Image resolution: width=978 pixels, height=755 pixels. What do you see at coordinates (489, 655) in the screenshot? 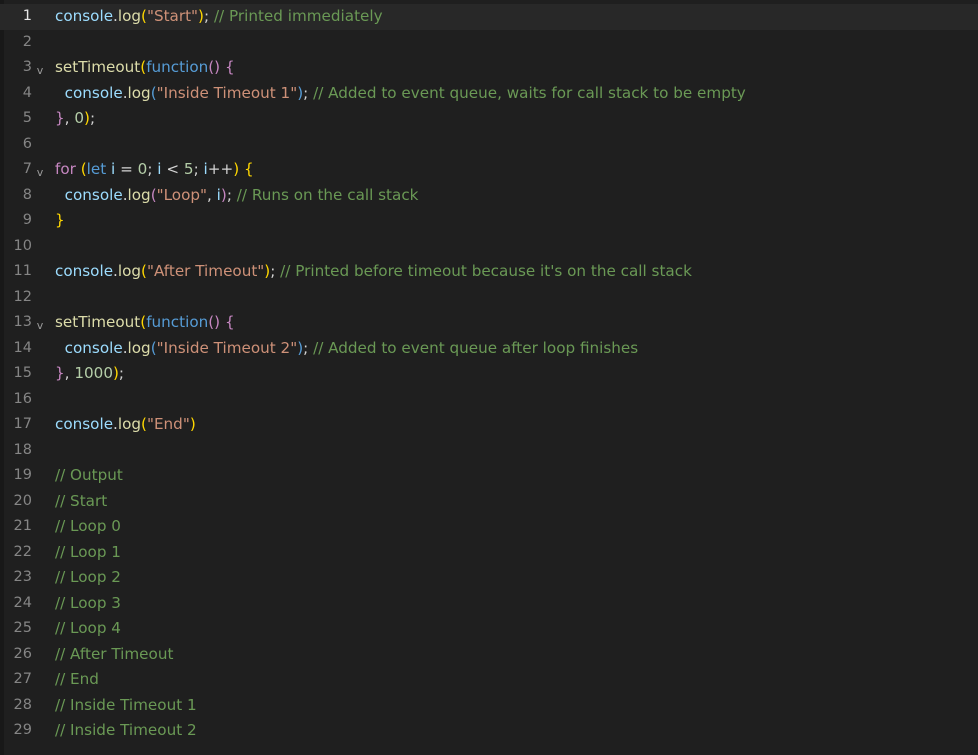
I see `code-line: 26 // After Timeout` at bounding box center [489, 655].